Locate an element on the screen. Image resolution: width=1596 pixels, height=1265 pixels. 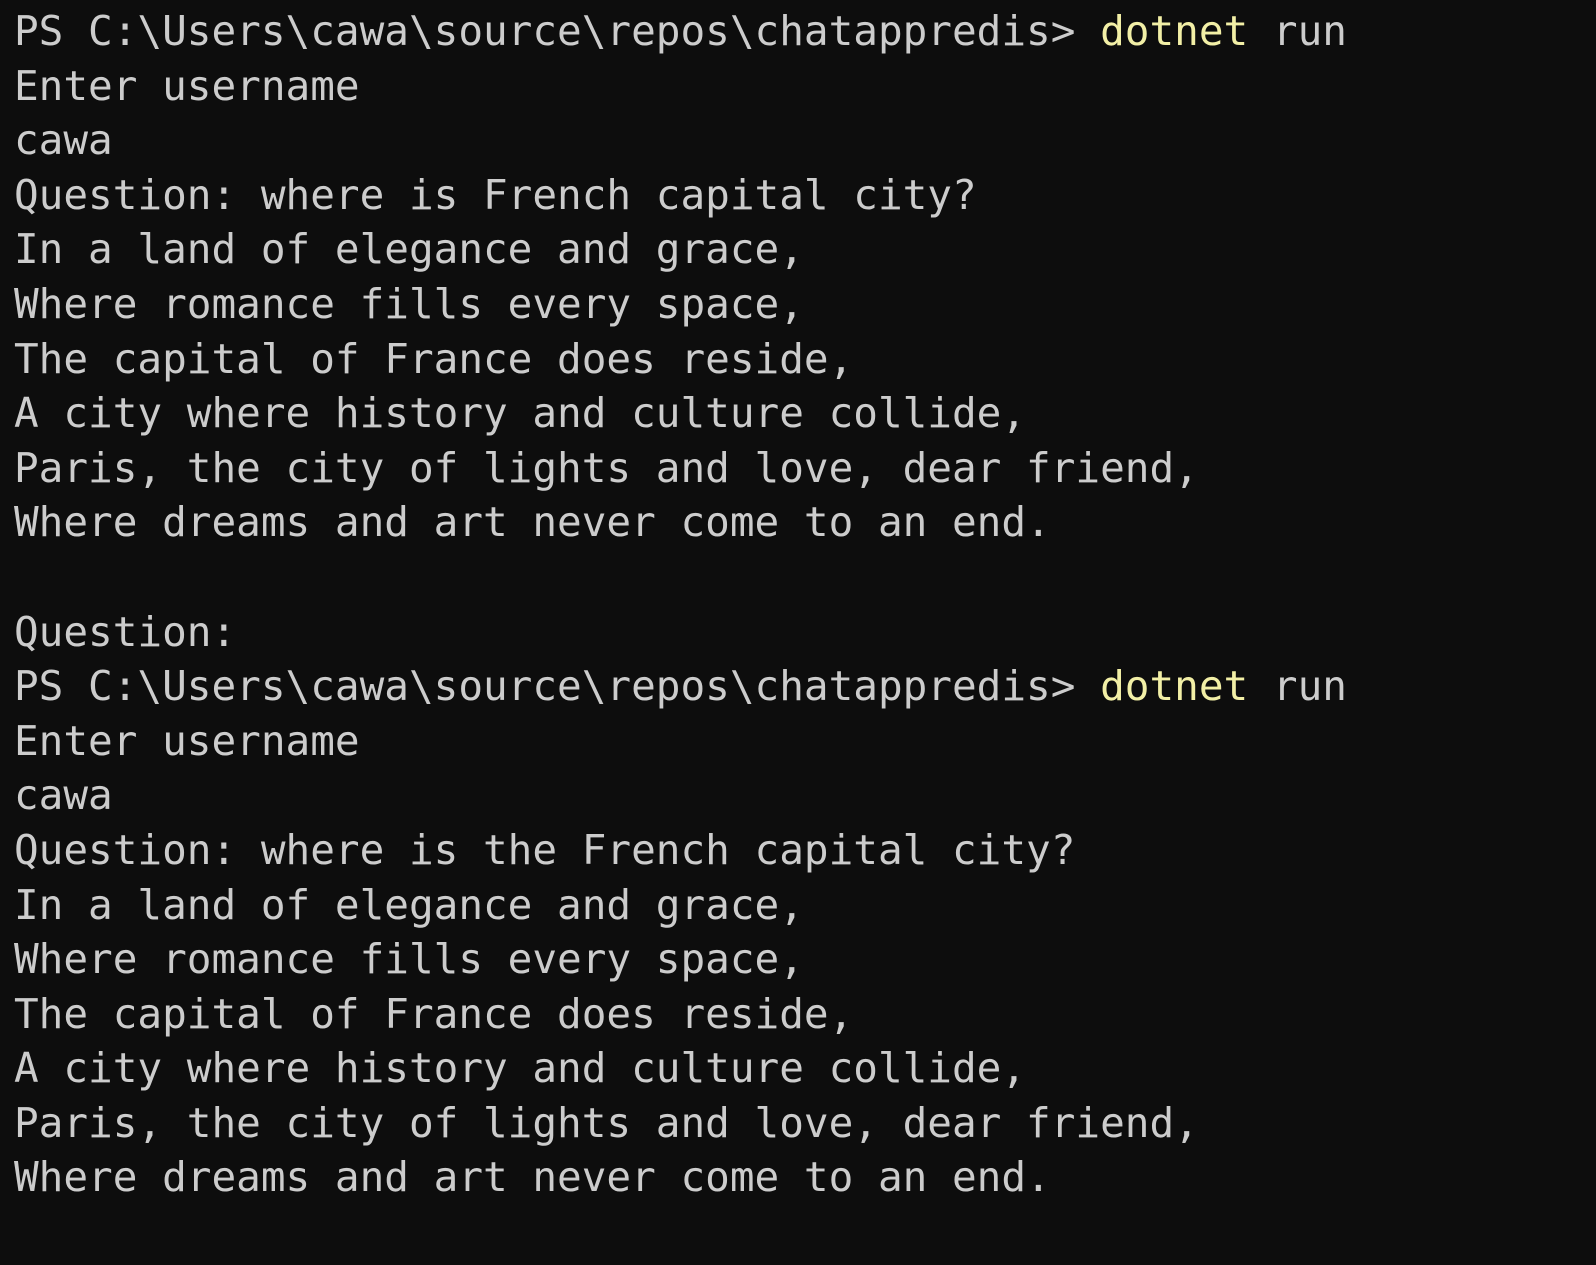
terminal-text: Question: where is French capital city? is located at coordinates (495, 194).